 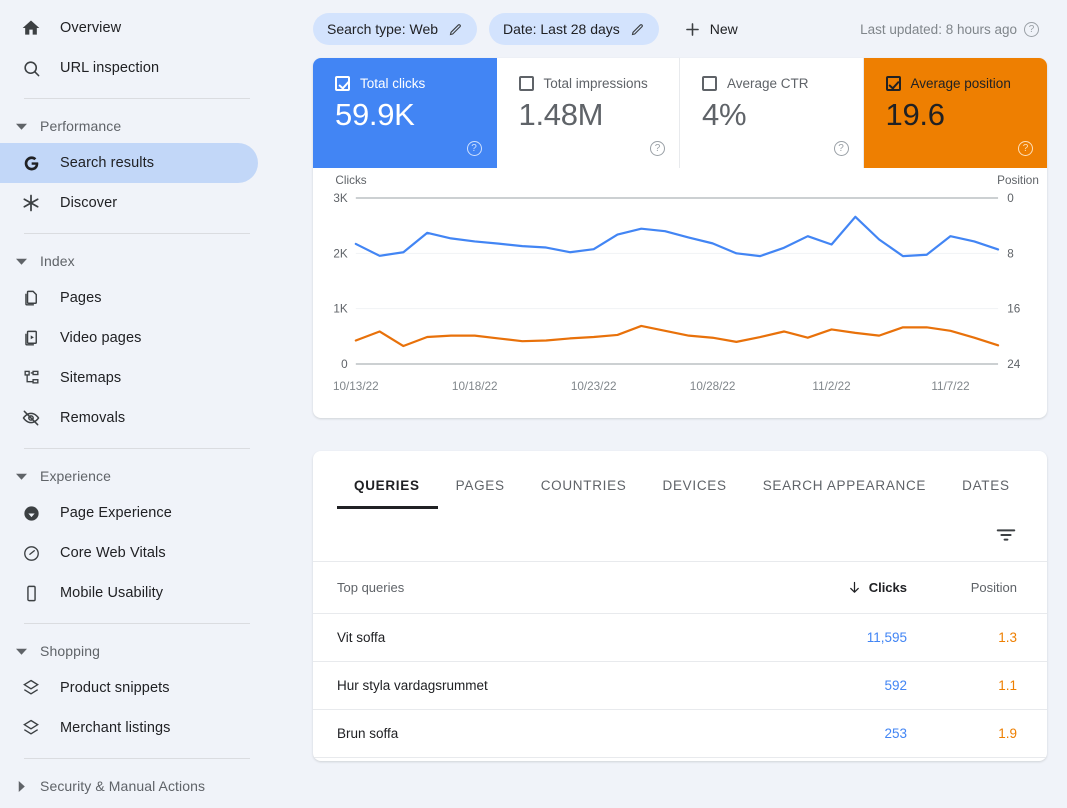 I want to click on sidebar-item-sitemaps: Sitemaps, so click(x=129, y=378).